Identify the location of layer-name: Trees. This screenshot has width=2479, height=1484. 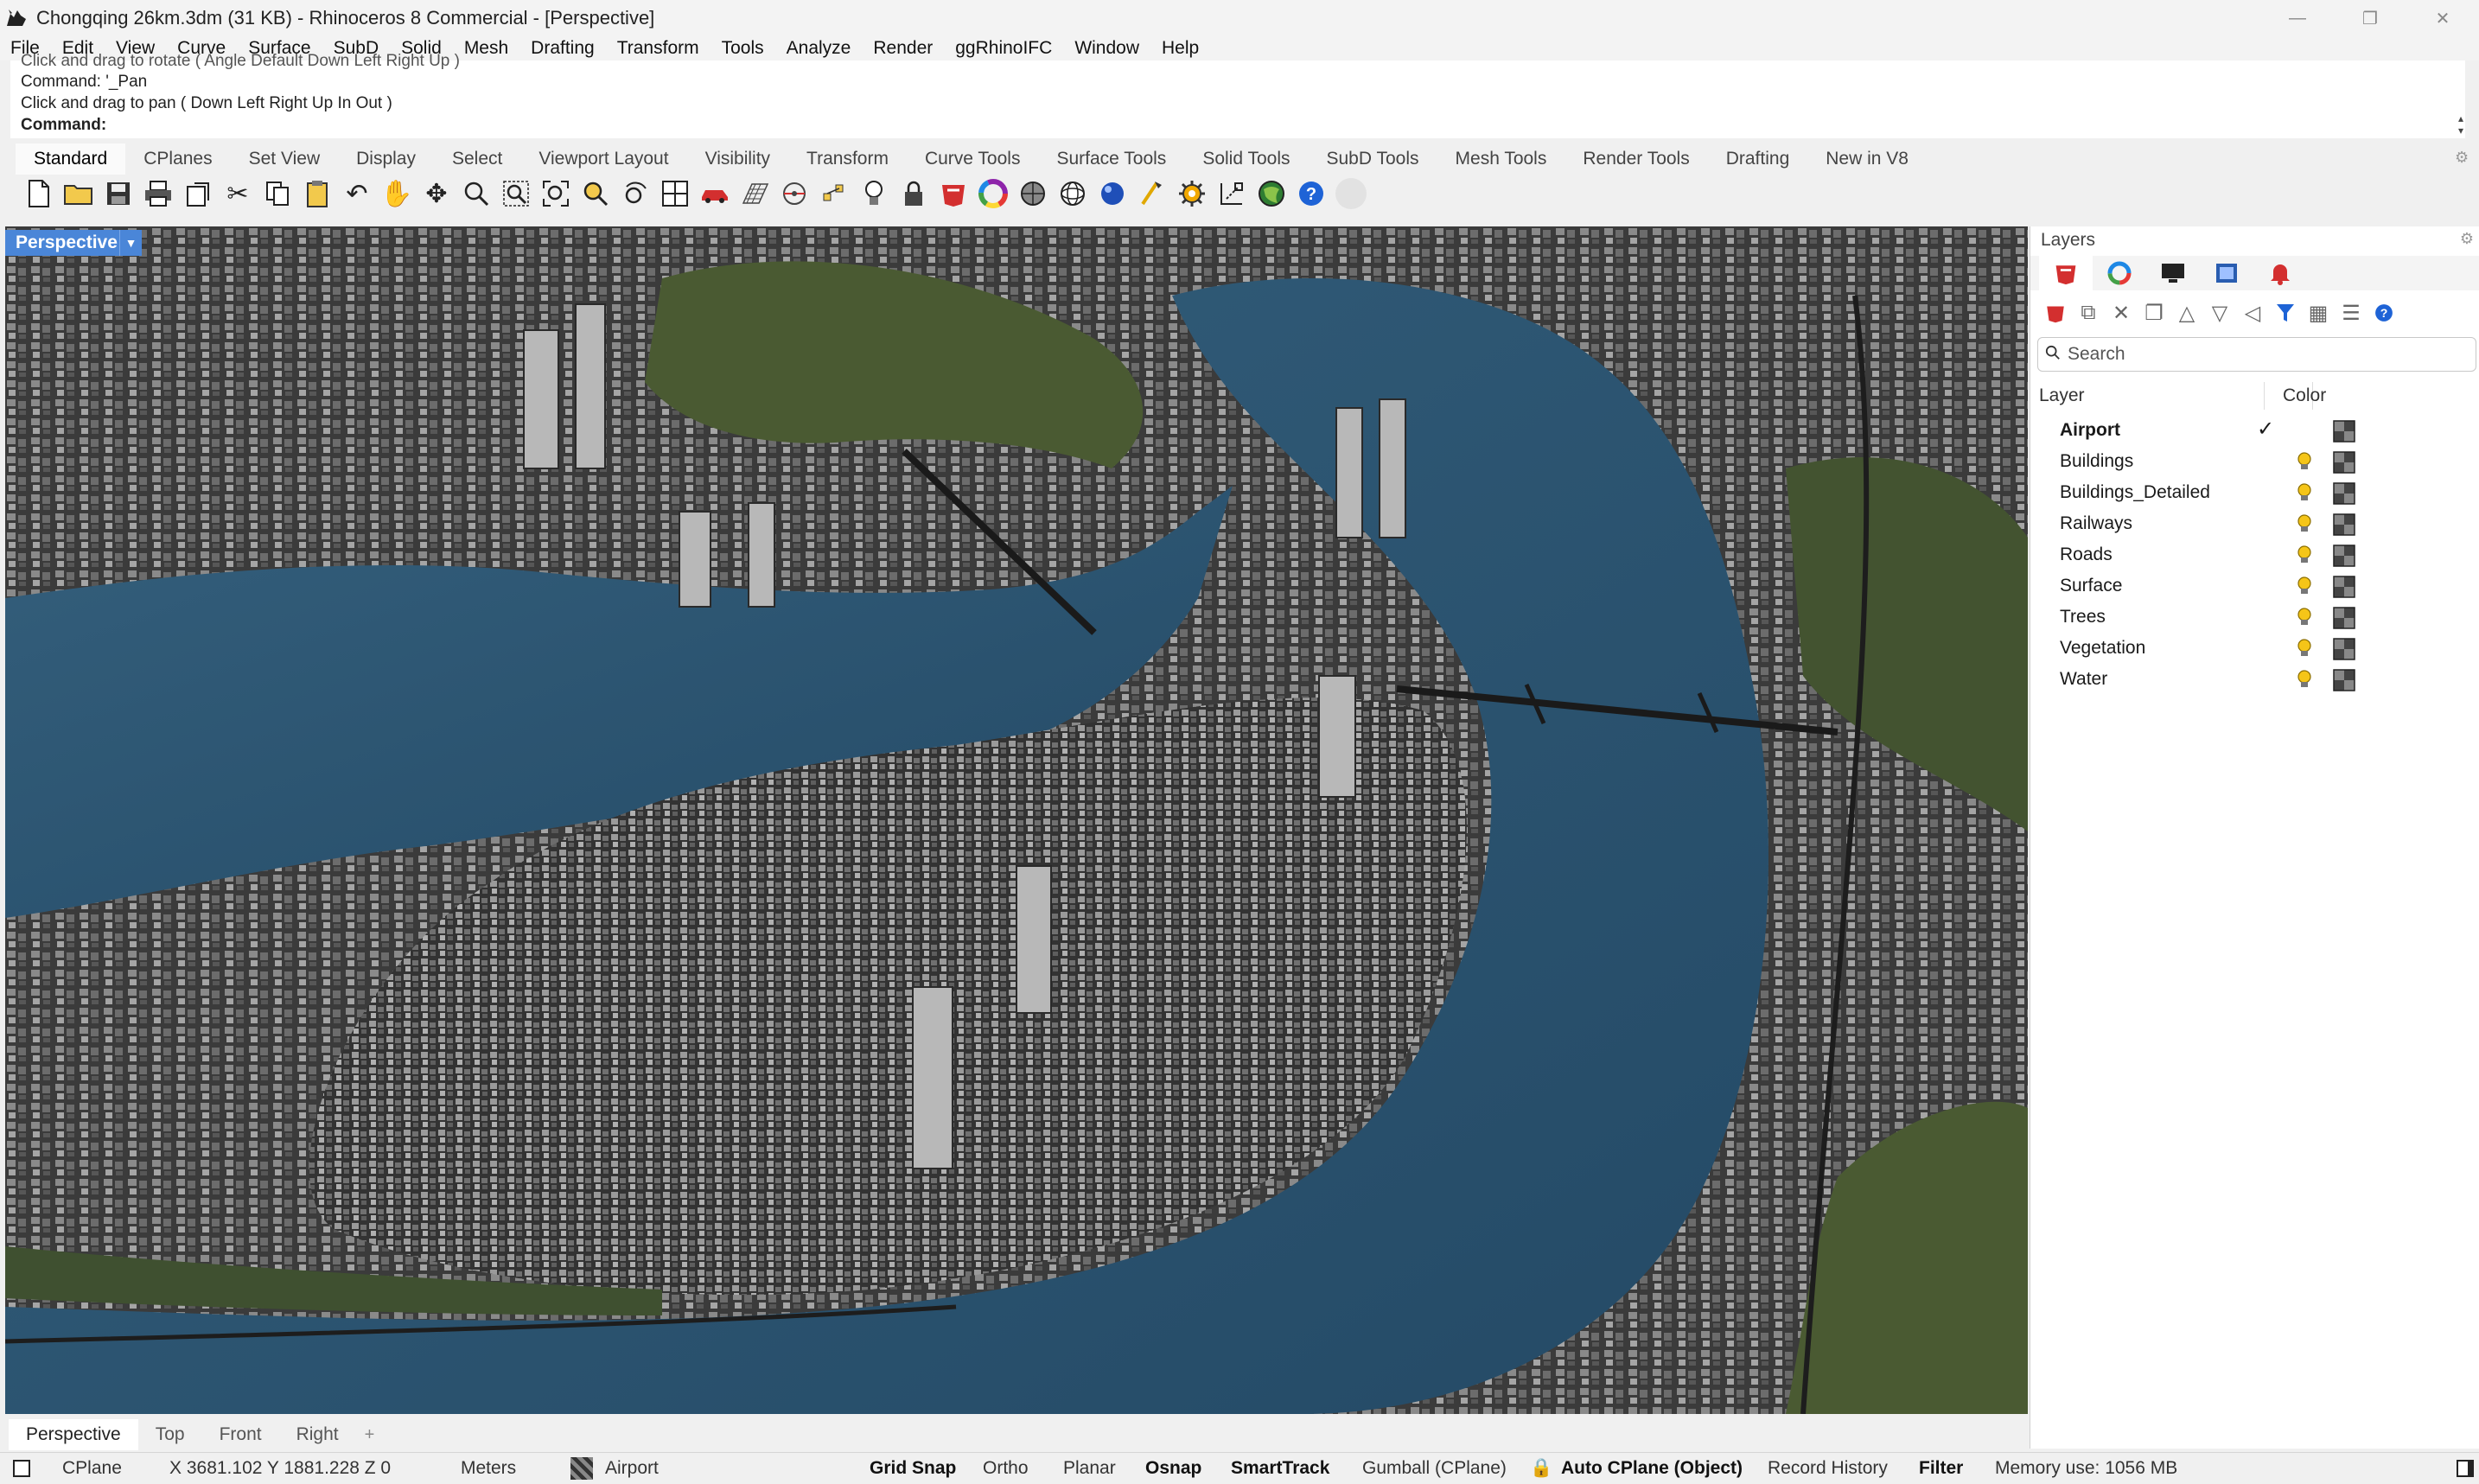
(2083, 617).